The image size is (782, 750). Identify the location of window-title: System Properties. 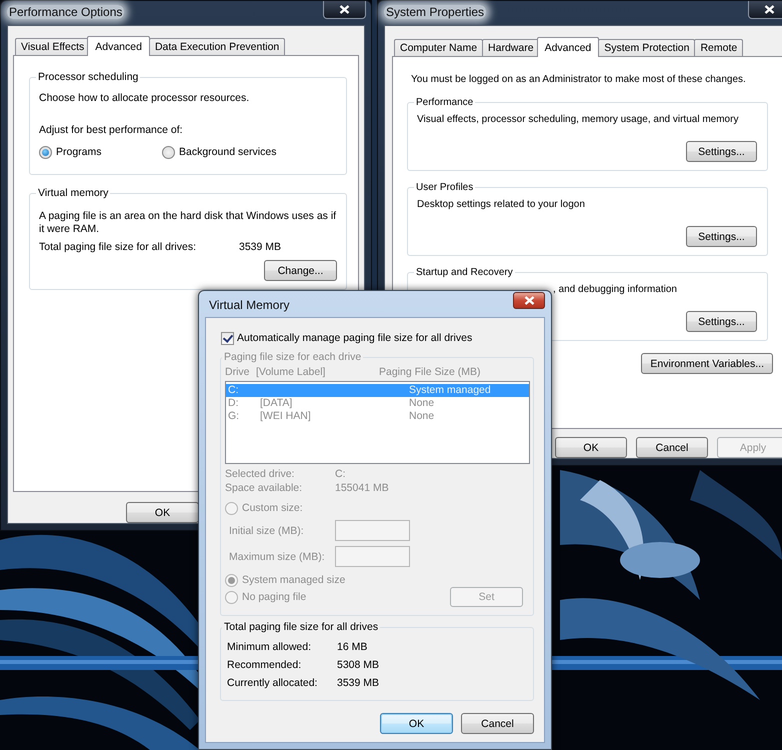
(435, 12).